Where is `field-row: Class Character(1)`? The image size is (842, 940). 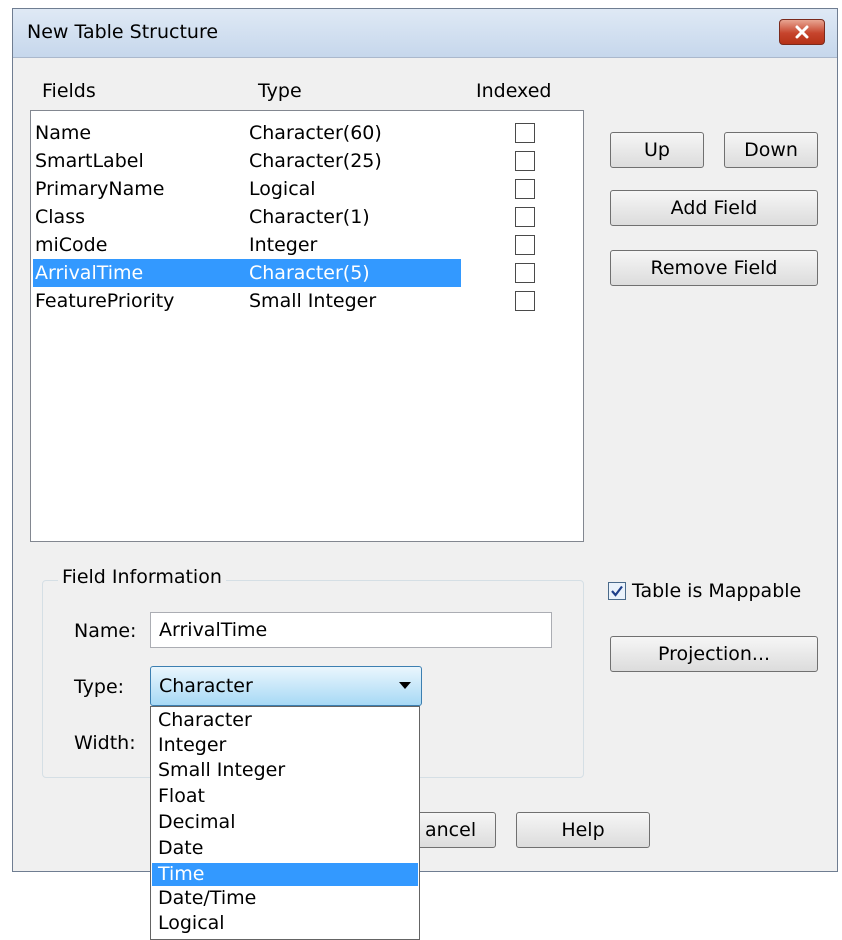
field-row: Class Character(1) is located at coordinates (247, 217).